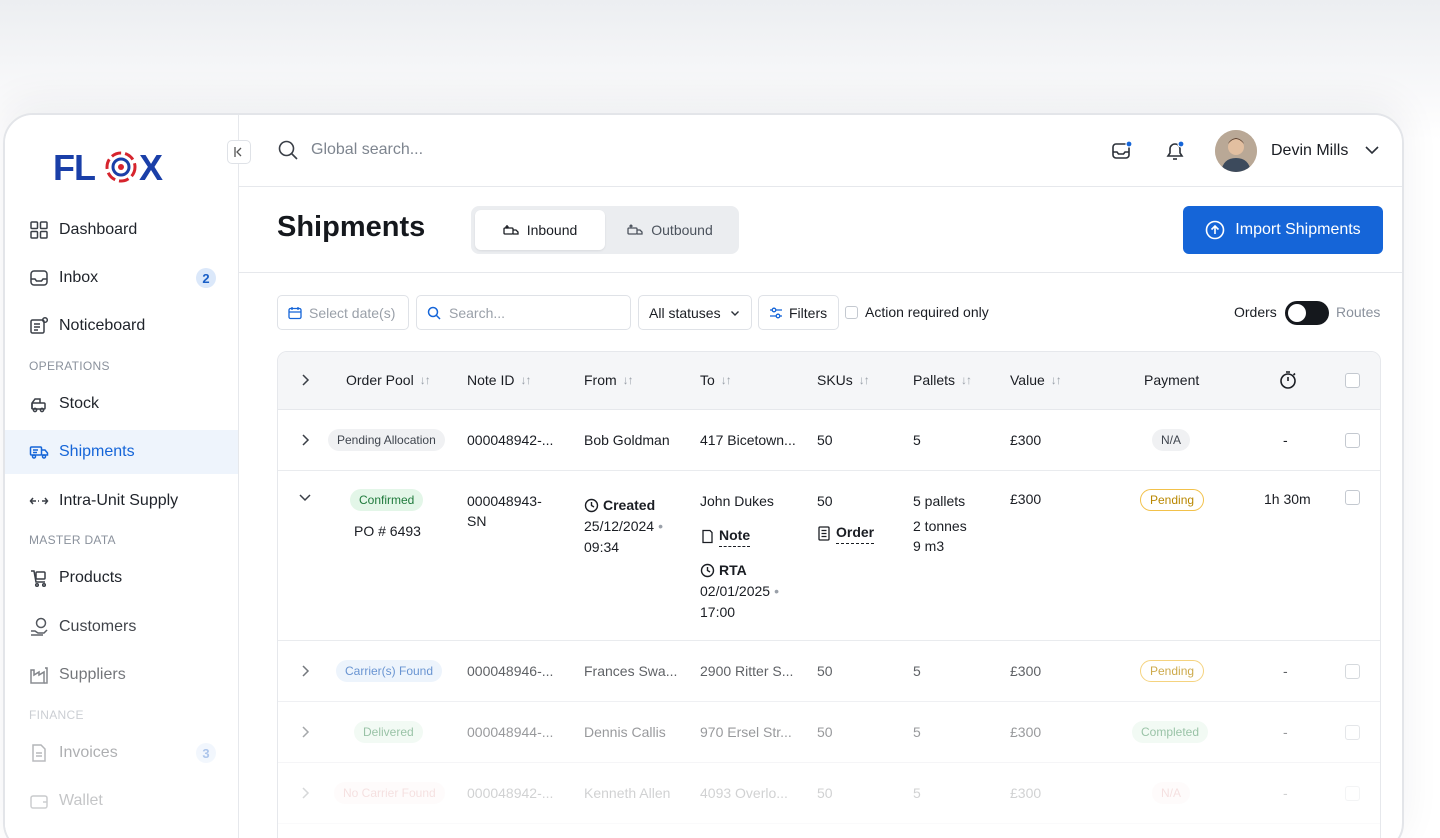  I want to click on import-shipments-label: Import Shipments, so click(1298, 229).